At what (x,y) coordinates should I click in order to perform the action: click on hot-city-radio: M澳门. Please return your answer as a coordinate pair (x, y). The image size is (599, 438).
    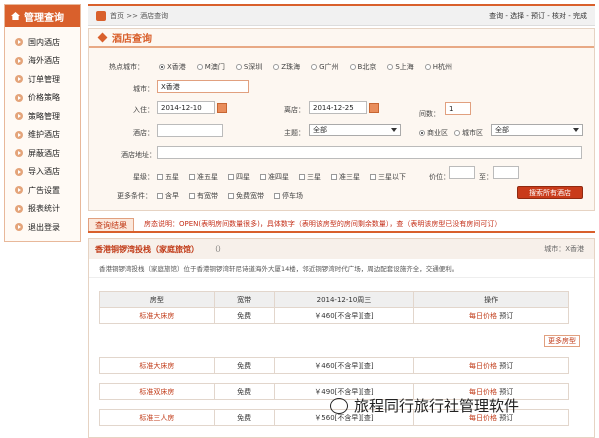
    Looking at the image, I should click on (210, 67).